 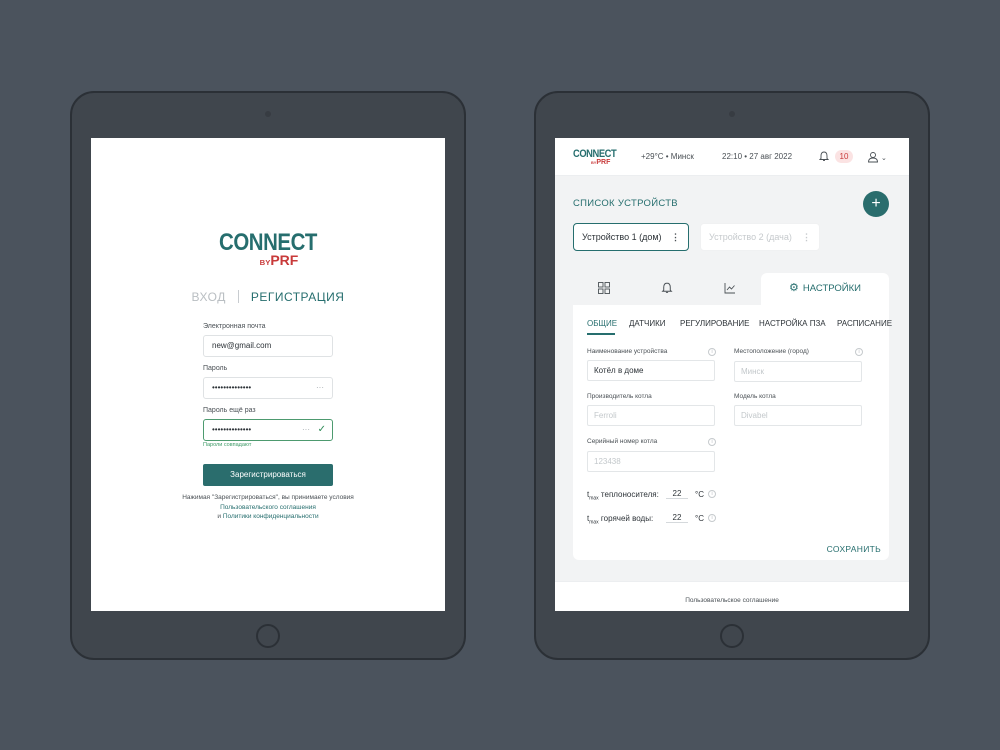 I want to click on tab-divider, so click(x=238, y=296).